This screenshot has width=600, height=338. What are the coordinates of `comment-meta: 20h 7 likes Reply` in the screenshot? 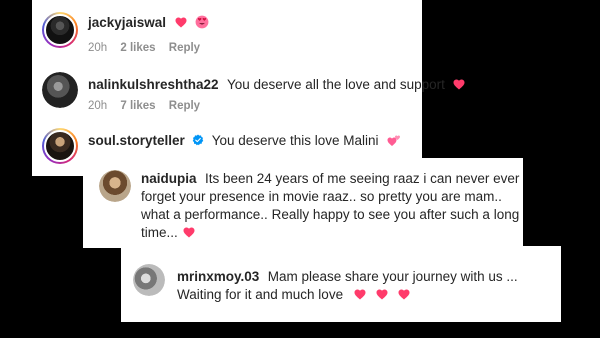 It's located at (144, 106).